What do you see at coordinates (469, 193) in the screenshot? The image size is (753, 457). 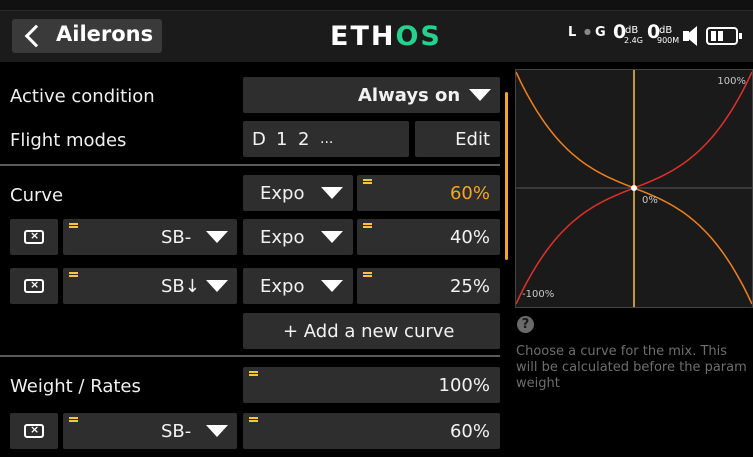 I see `curve-value: 60%` at bounding box center [469, 193].